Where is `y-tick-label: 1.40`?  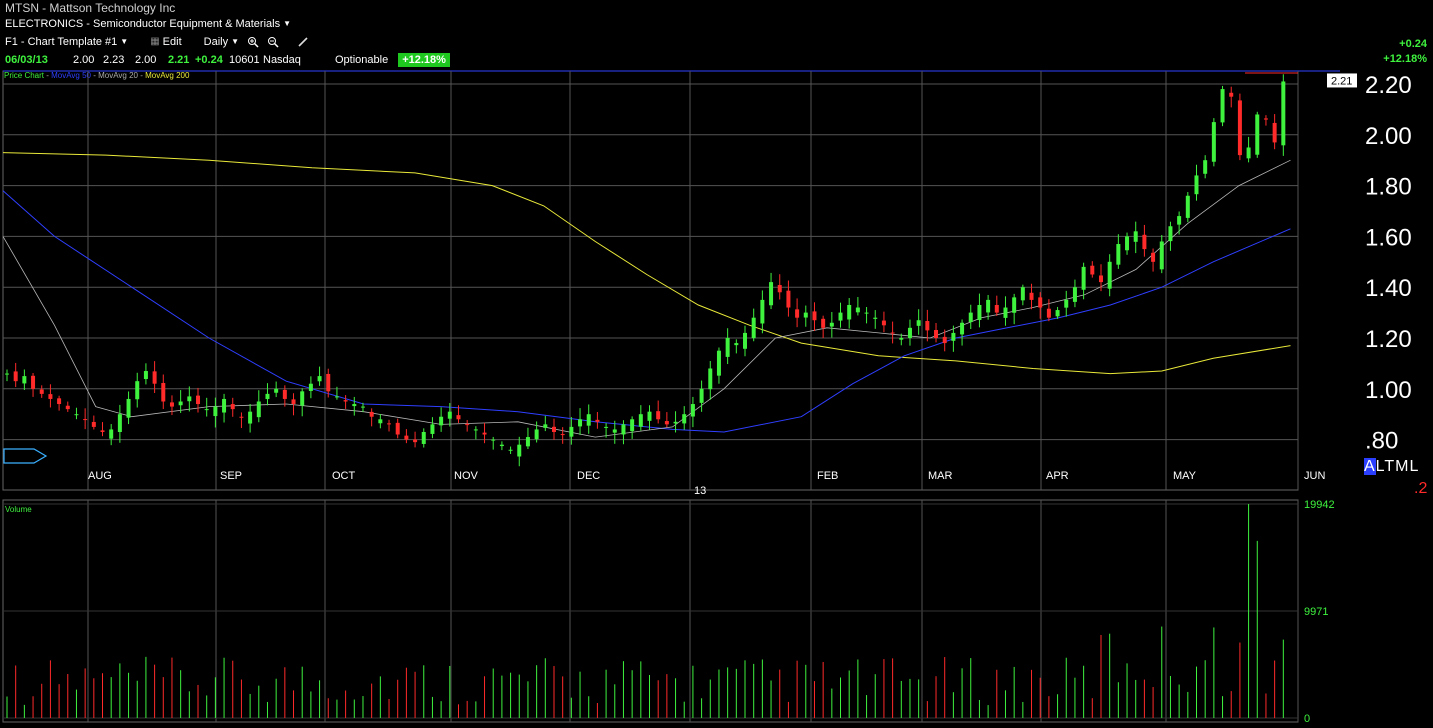 y-tick-label: 1.40 is located at coordinates (1388, 288).